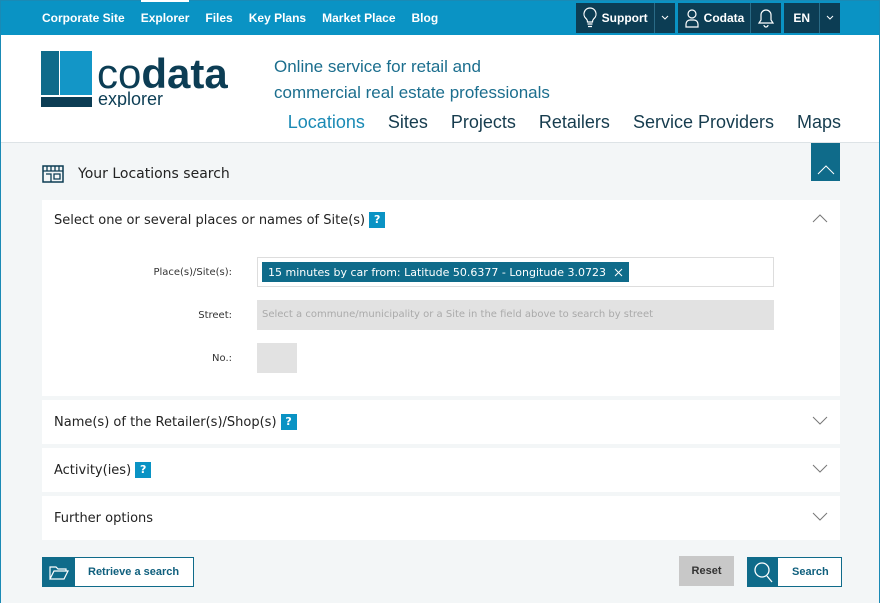 This screenshot has width=880, height=603. Describe the element at coordinates (425, 18) in the screenshot. I see `topnav-blog: Blog` at that location.